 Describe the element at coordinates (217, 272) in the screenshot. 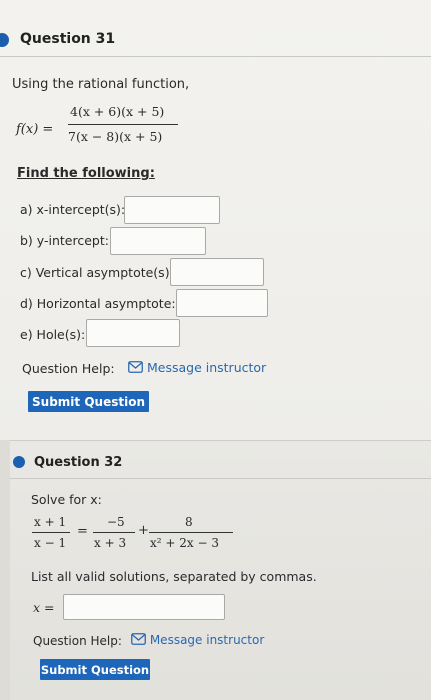

I see `vertical-asymptotes-input` at that location.